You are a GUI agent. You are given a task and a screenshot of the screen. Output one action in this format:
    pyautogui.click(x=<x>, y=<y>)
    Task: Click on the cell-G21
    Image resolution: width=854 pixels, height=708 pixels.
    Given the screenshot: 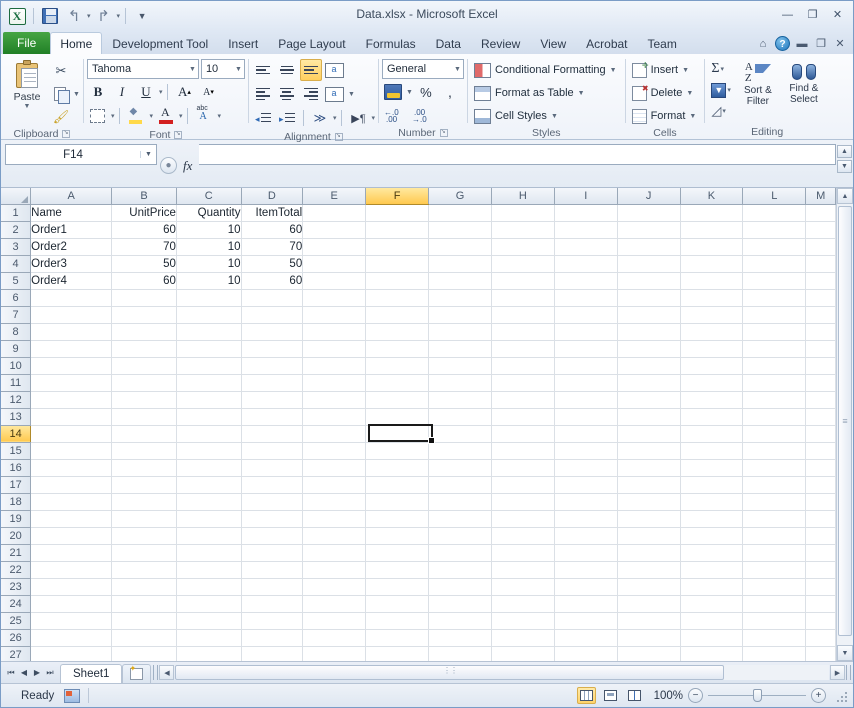 What is the action you would take?
    pyautogui.click(x=460, y=553)
    